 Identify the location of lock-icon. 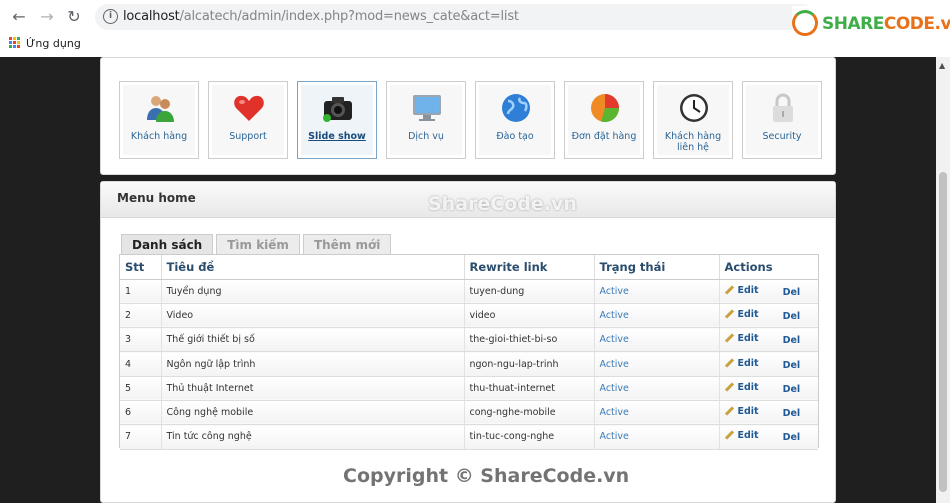
(783, 107).